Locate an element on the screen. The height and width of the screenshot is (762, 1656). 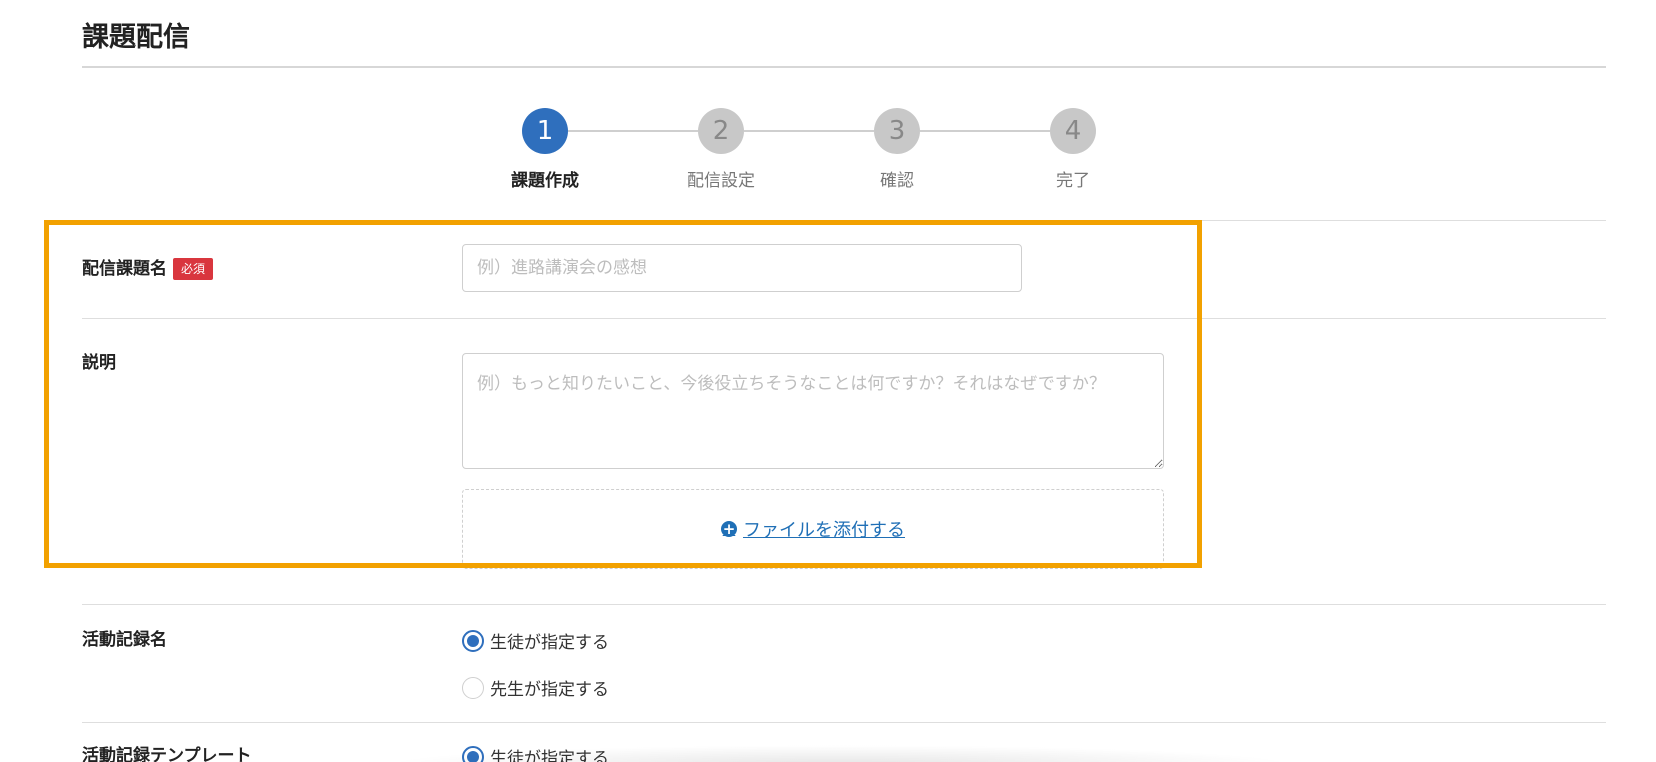
step-label: 完了 is located at coordinates (1073, 181).